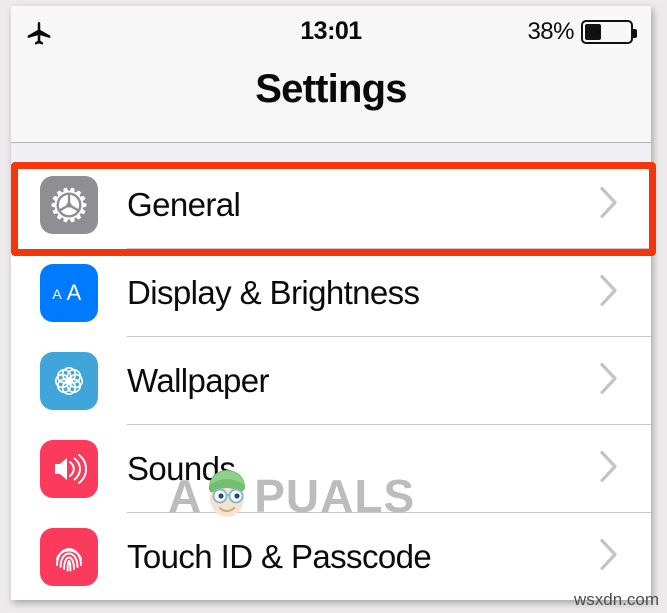 This screenshot has width=667, height=613. I want to click on page-title: Settings, so click(331, 89).